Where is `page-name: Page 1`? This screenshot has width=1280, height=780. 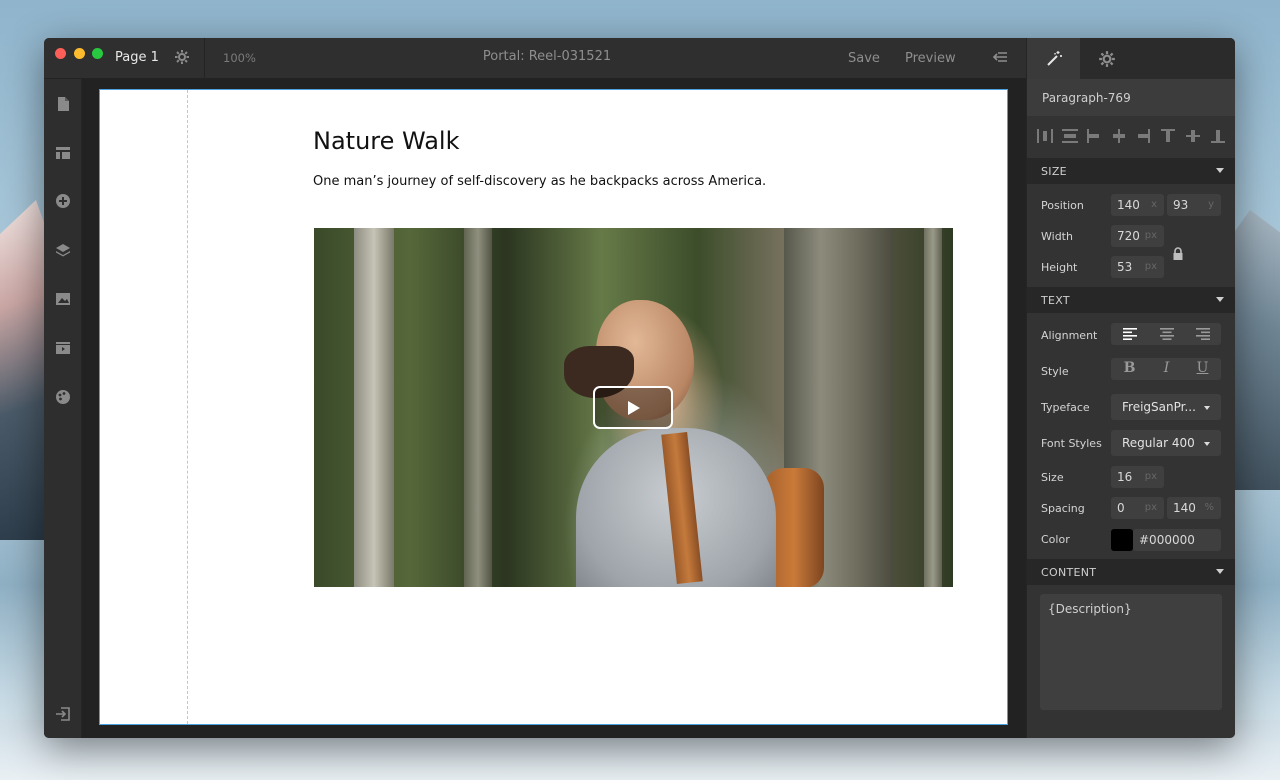
page-name: Page 1 is located at coordinates (137, 57).